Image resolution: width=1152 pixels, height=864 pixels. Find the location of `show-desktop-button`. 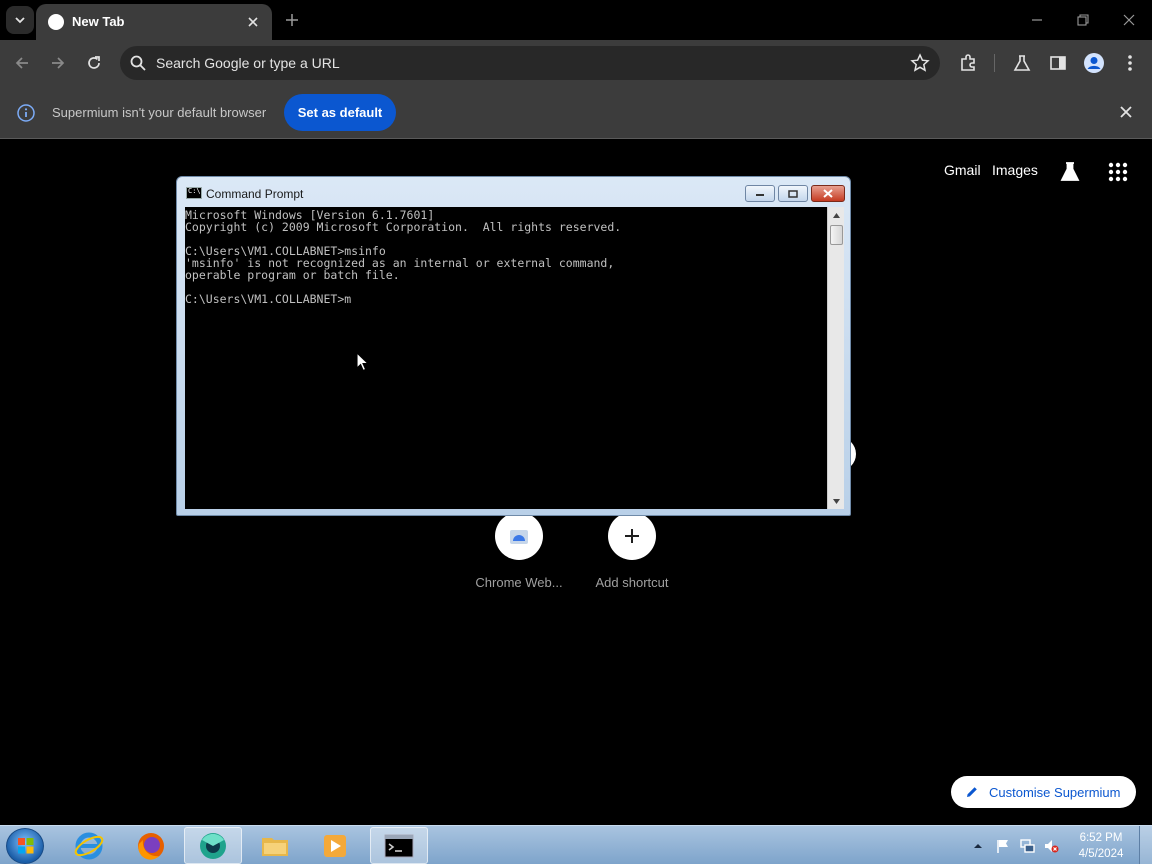

show-desktop-button is located at coordinates (1145, 845).